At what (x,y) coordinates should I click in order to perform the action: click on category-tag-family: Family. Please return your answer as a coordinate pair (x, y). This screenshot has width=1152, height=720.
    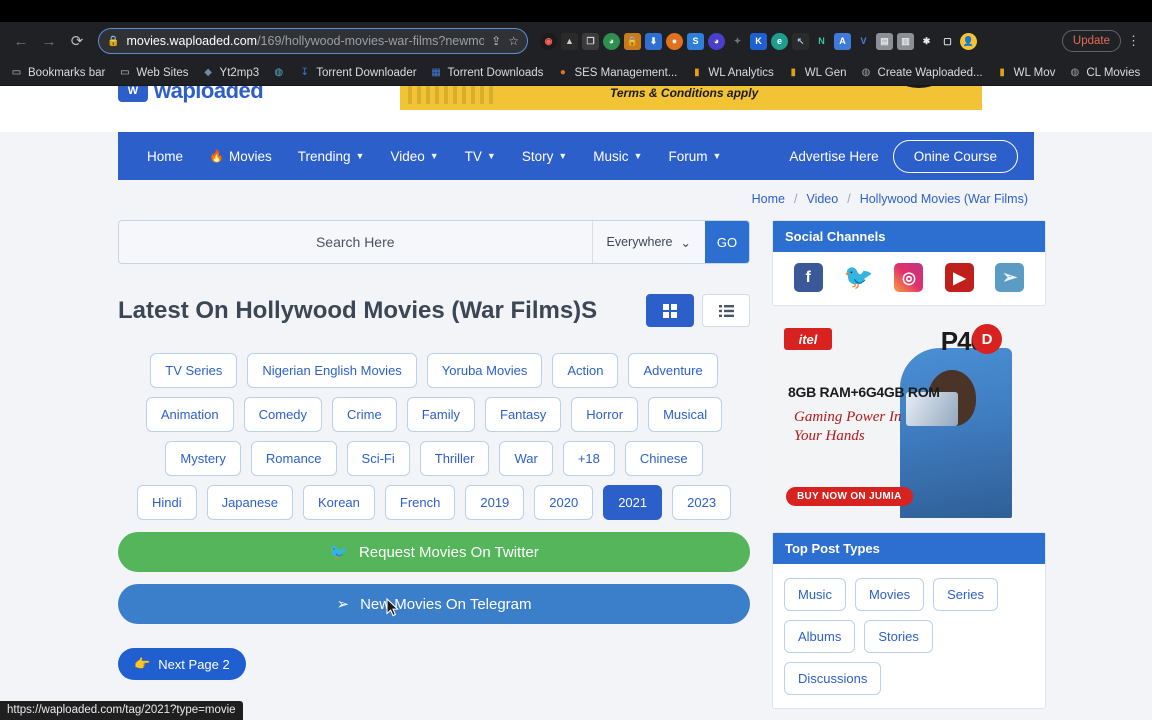
    Looking at the image, I should click on (440, 414).